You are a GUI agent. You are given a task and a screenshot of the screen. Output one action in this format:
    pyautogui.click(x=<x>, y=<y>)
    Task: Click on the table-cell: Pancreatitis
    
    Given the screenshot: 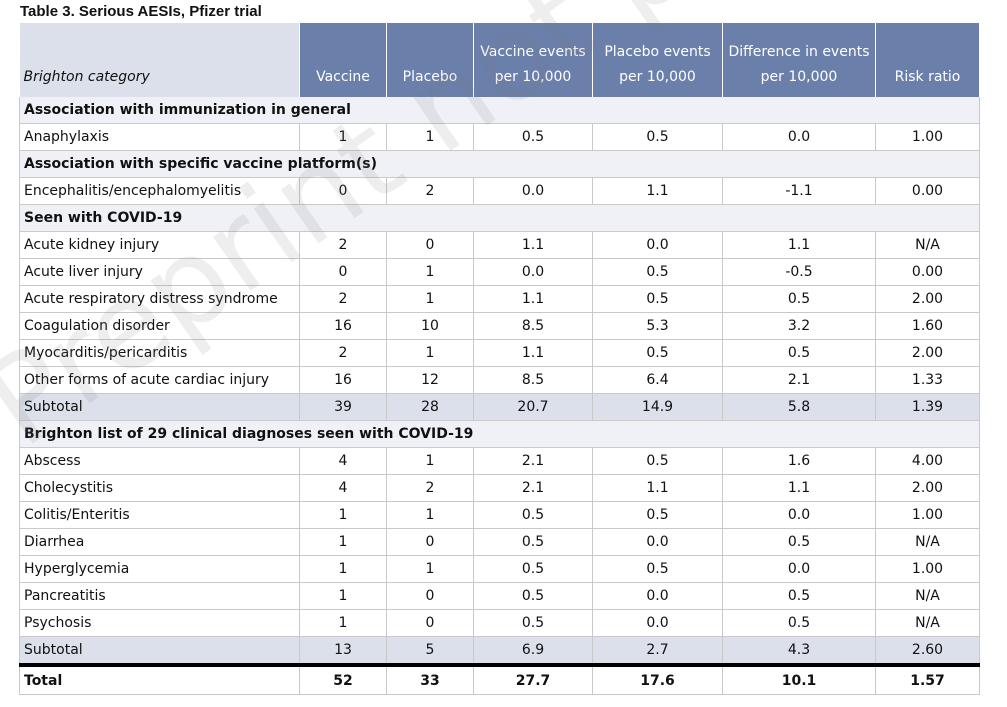 What is the action you would take?
    pyautogui.click(x=159, y=596)
    